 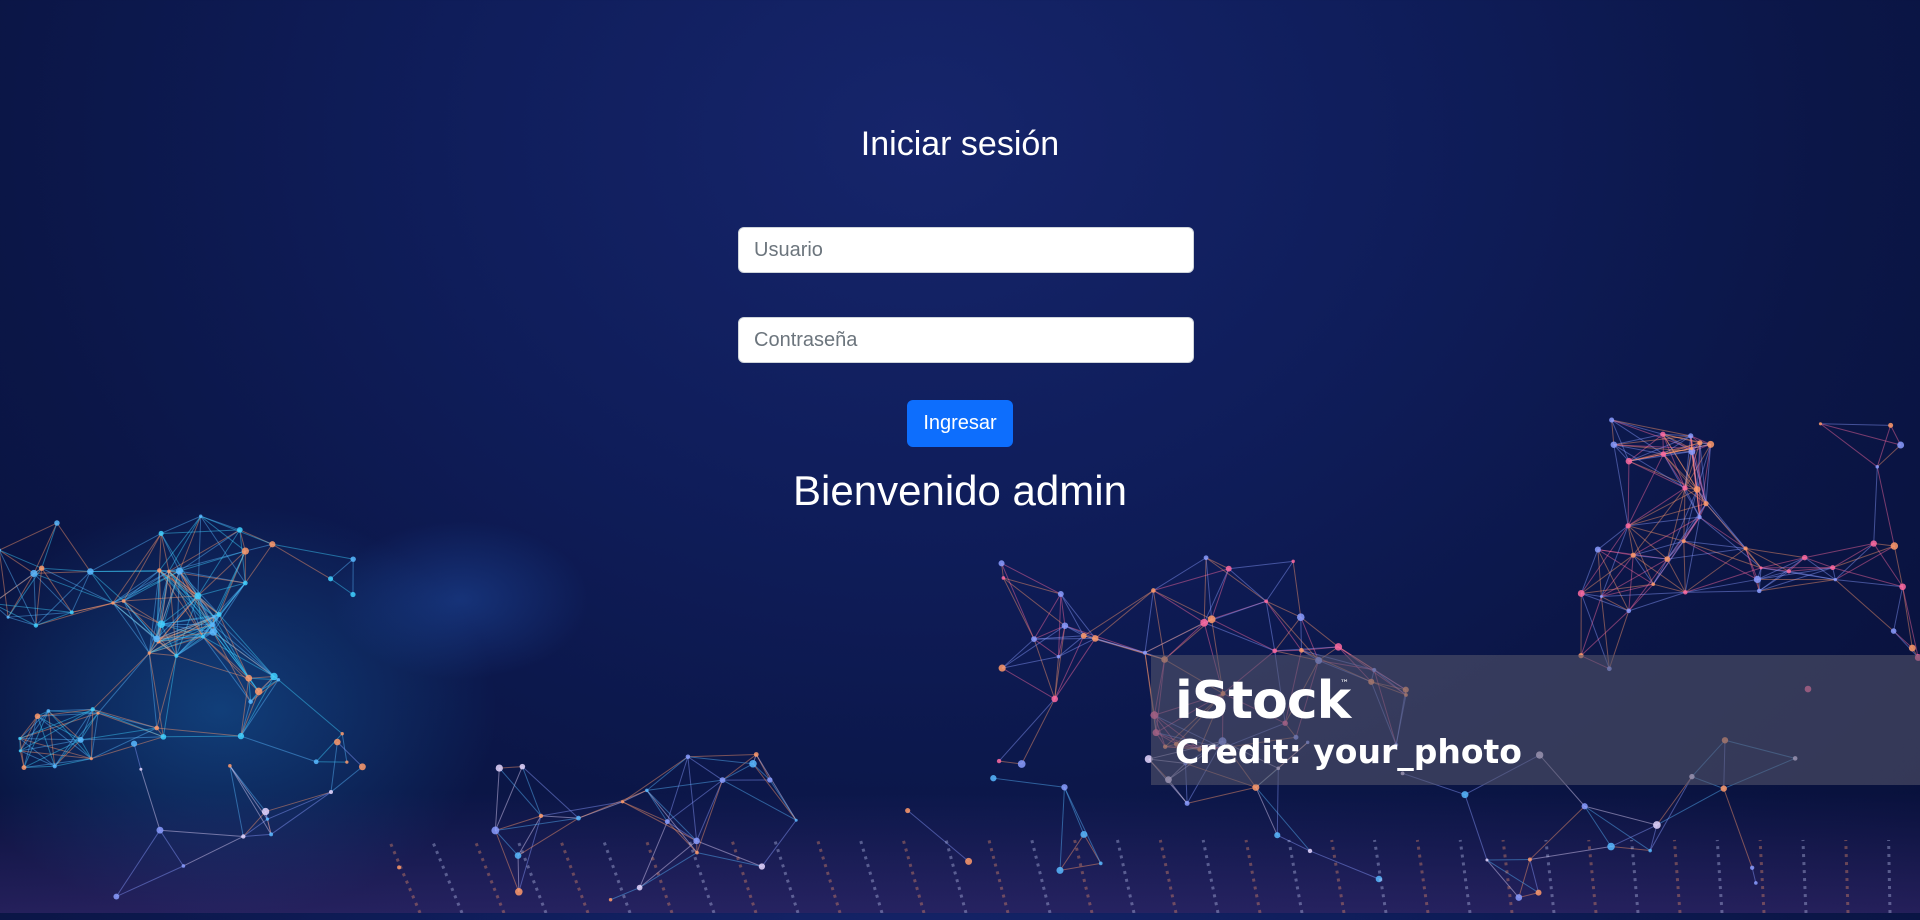 I want to click on username-input, so click(x=966, y=250).